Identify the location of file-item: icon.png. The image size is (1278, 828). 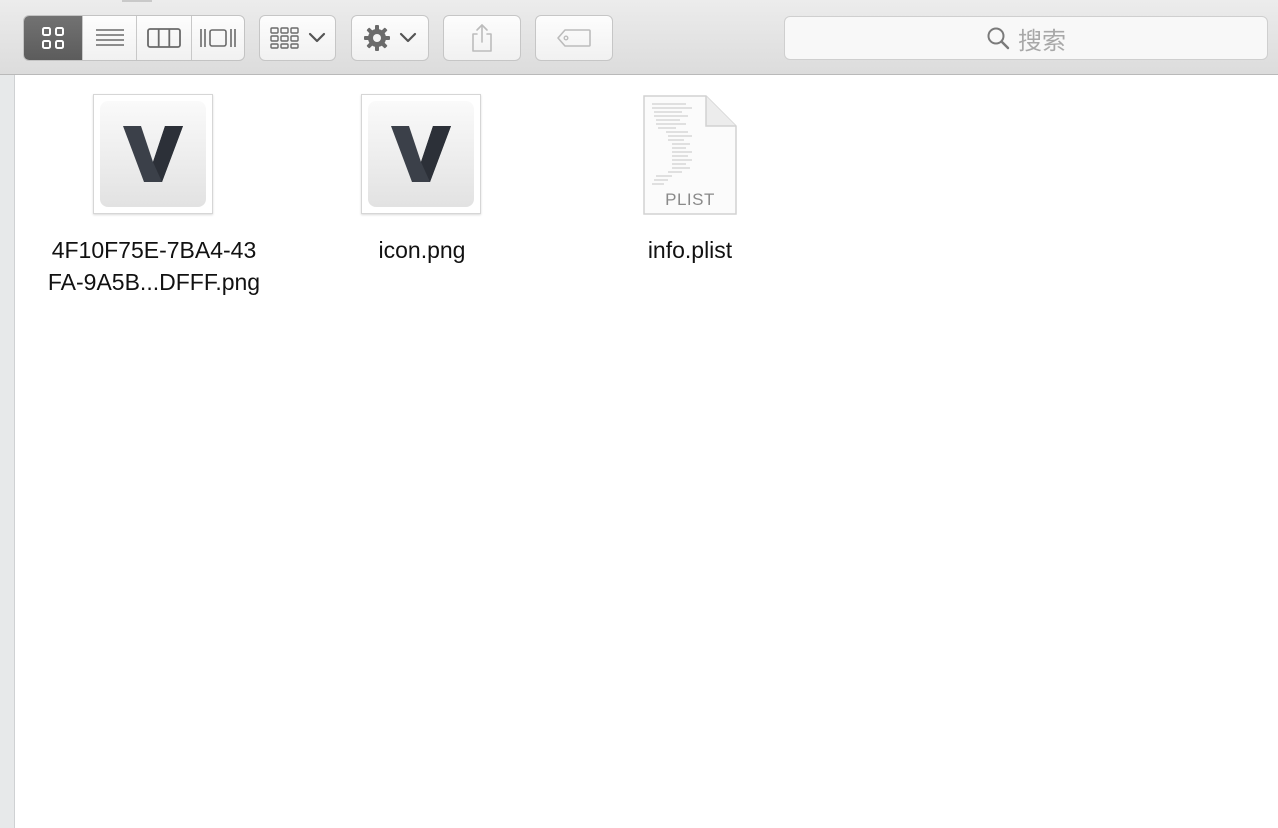
(422, 180).